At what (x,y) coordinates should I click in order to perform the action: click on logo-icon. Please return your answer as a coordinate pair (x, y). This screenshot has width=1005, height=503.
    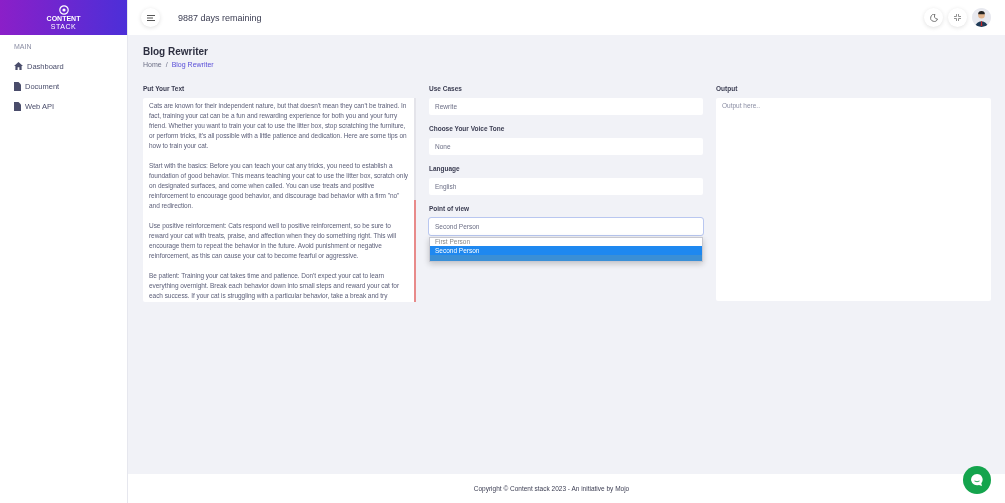
    Looking at the image, I should click on (63, 9).